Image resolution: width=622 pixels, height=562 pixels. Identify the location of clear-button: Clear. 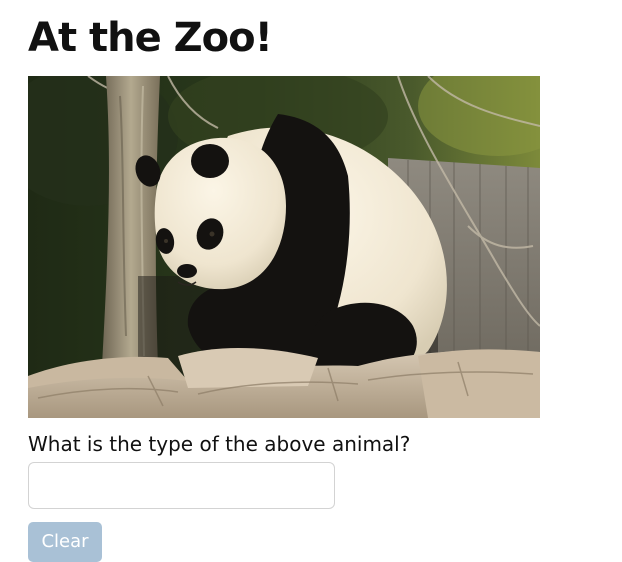
(65, 542).